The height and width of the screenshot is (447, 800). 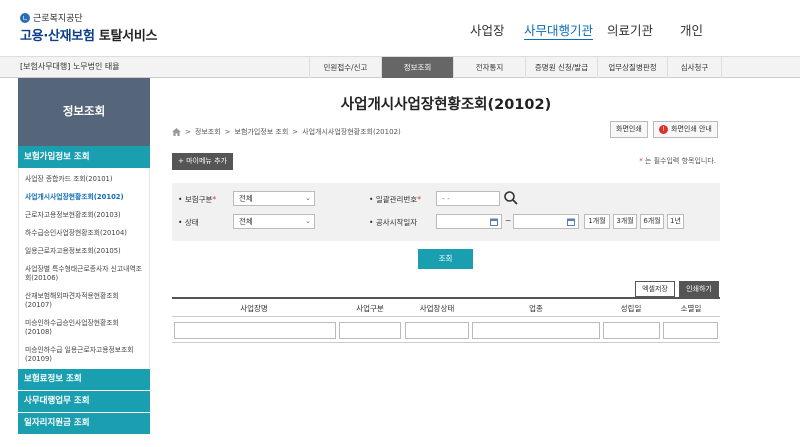 I want to click on sidebar-item-20104: 하수급승인사업장현황조회(20104), so click(x=84, y=232).